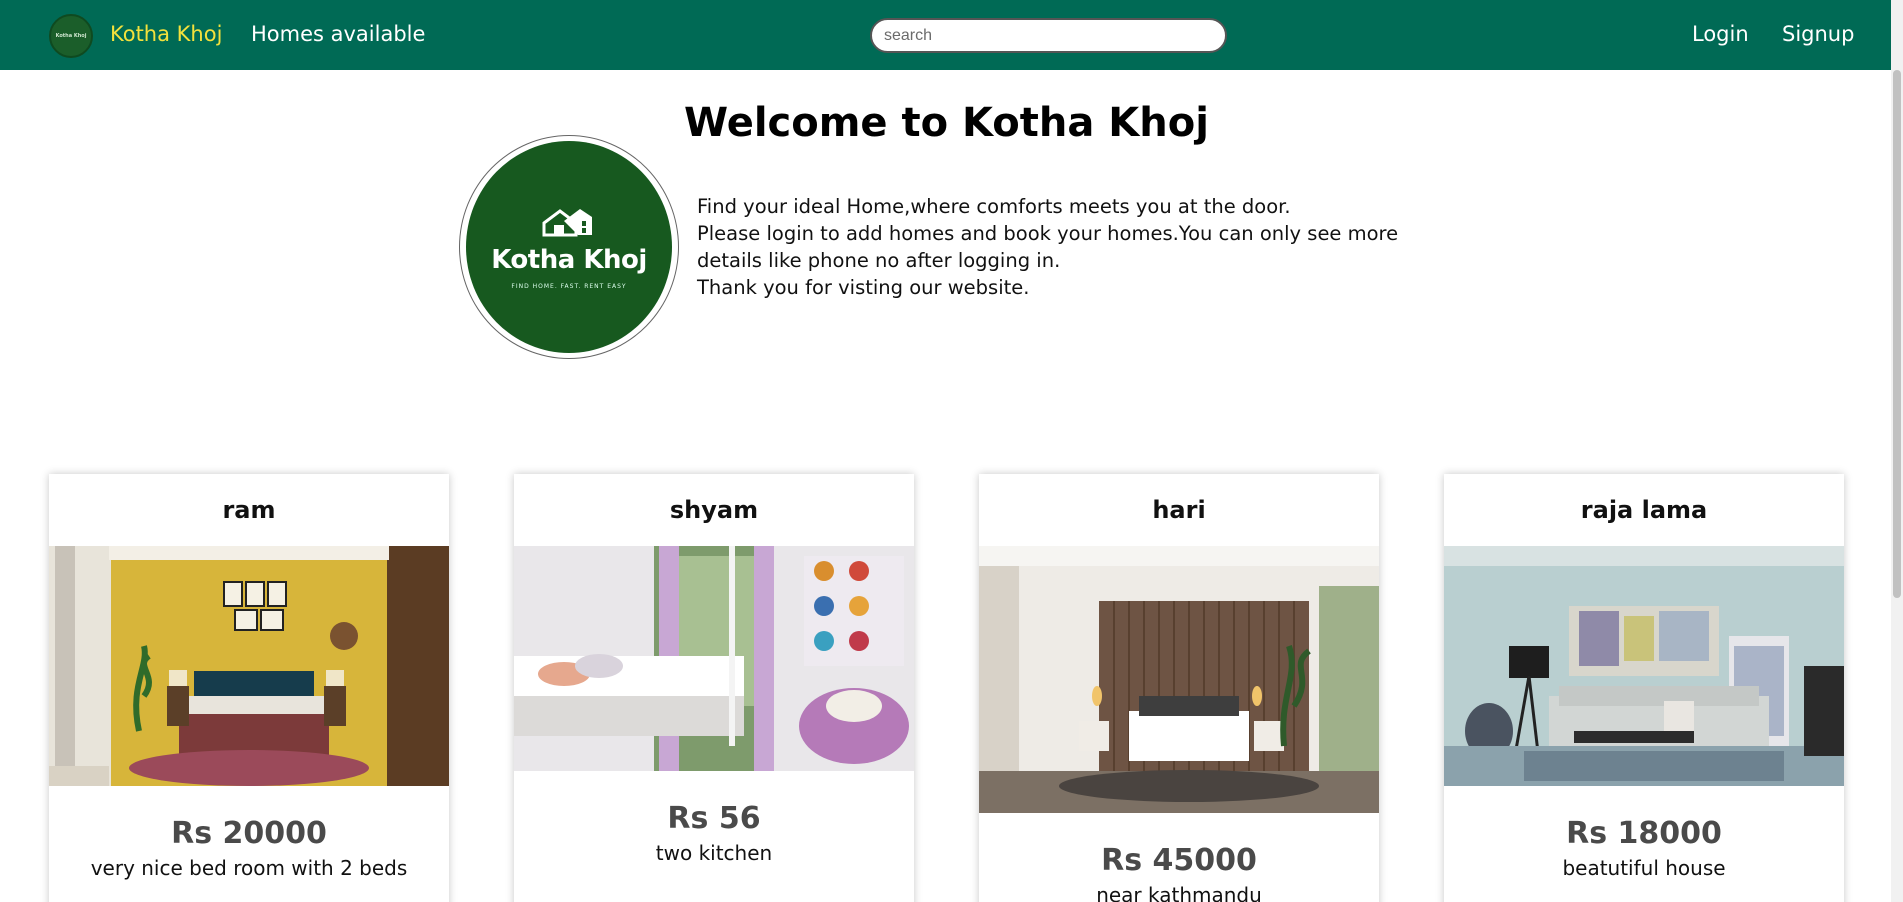  I want to click on listing-price: Rs 18000, so click(1644, 833).